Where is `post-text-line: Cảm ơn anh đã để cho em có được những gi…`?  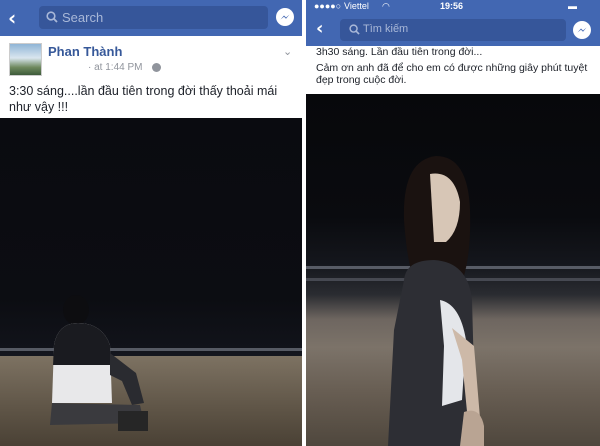 post-text-line: Cảm ơn anh đã để cho em có được những gi… is located at coordinates (452, 74).